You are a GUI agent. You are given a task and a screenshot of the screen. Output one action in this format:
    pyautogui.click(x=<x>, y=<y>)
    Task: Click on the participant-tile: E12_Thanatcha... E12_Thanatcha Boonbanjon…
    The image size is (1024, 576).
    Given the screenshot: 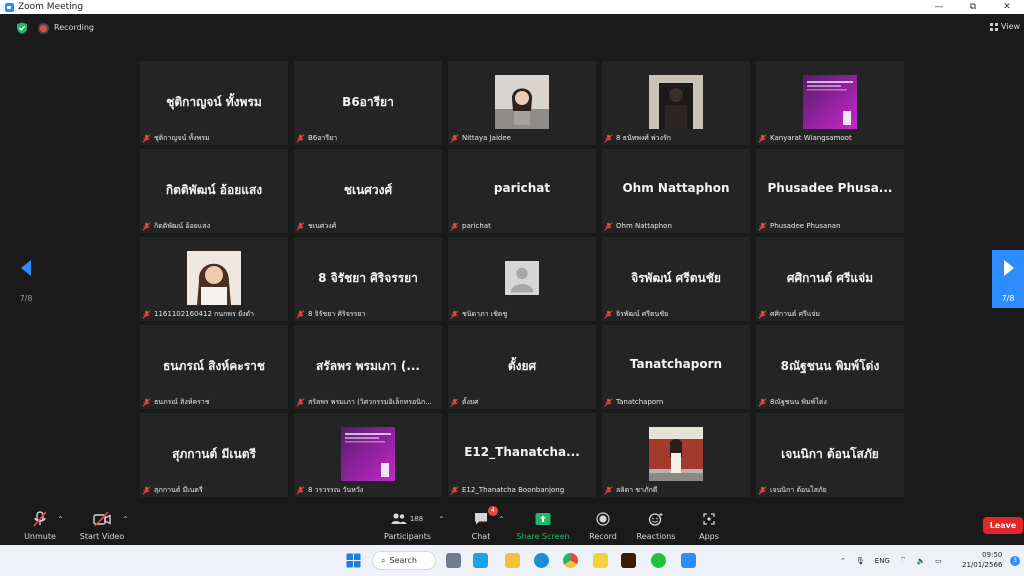 What is the action you would take?
    pyautogui.click(x=522, y=455)
    